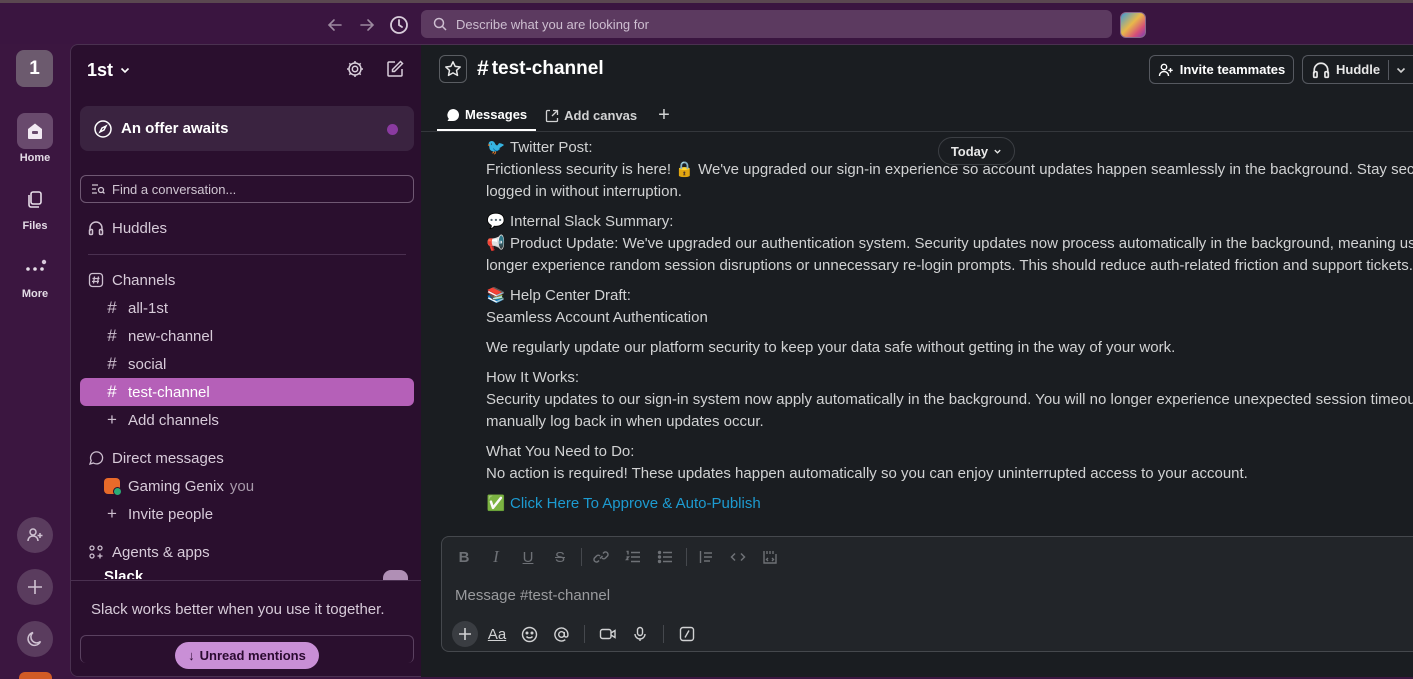 The image size is (1413, 679). What do you see at coordinates (247, 458) in the screenshot?
I see `sidebar-section-direct-messages: Direct messages` at bounding box center [247, 458].